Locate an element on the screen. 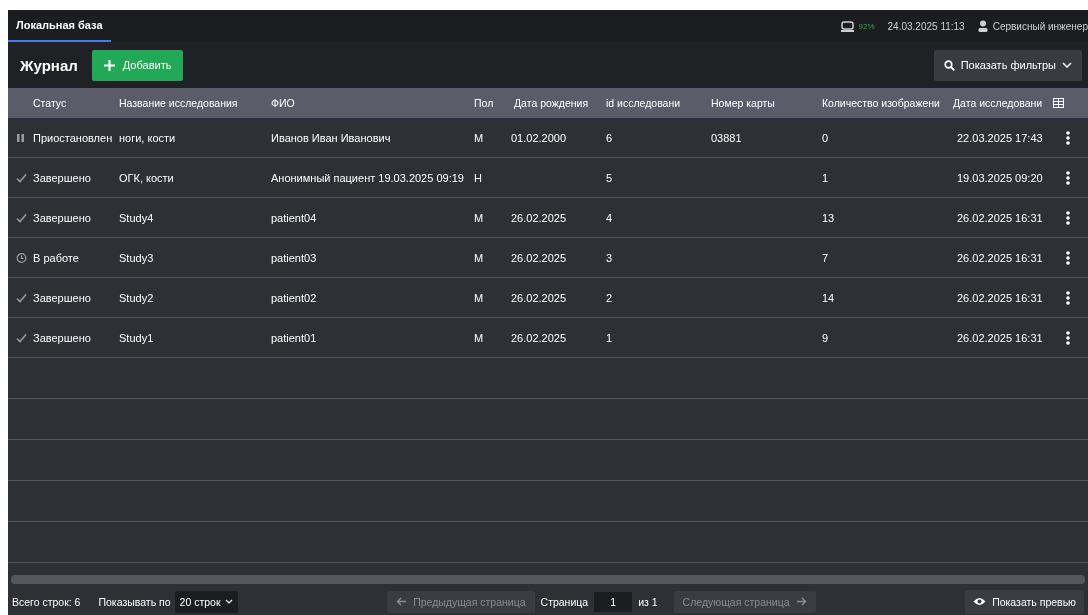 The width and height of the screenshot is (1088, 615). column-header: Пол is located at coordinates (488, 103).